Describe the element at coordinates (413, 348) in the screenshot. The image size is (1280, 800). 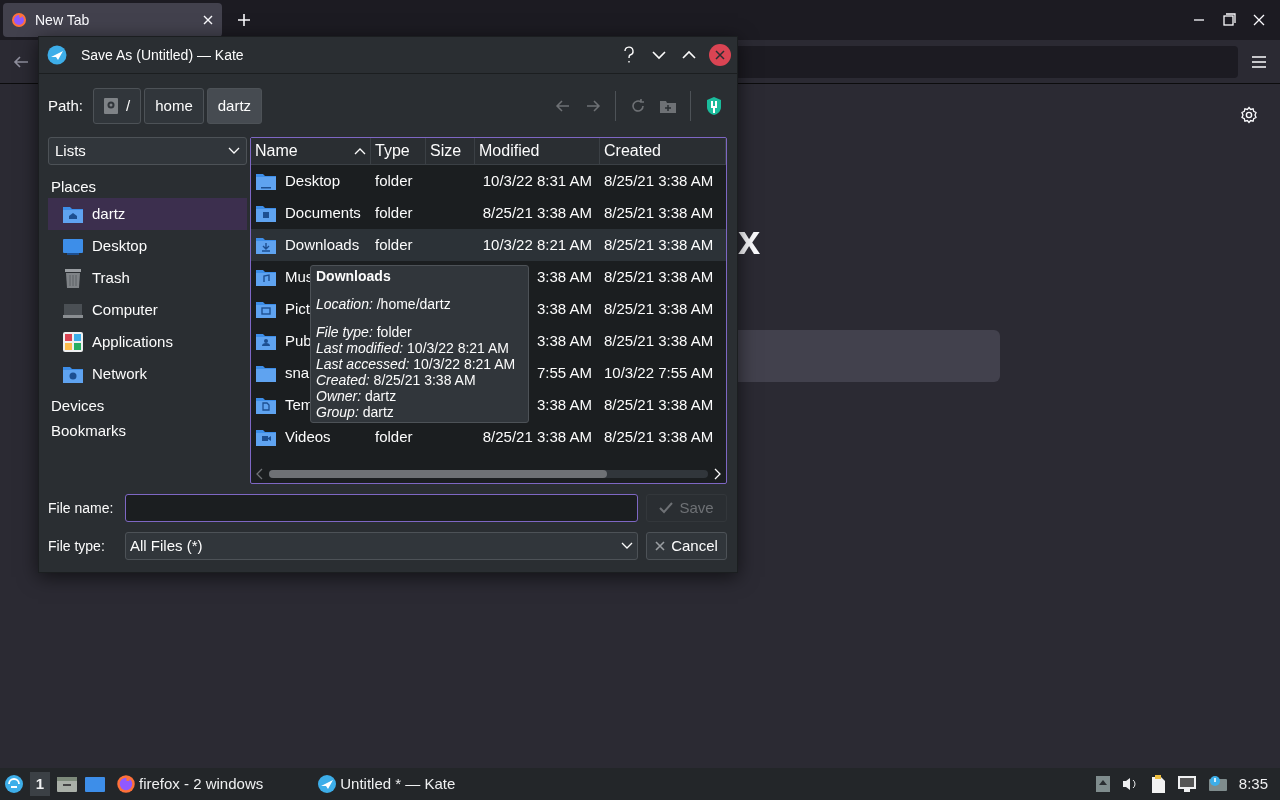
I see `tooltip-line: Last modified: 10/3/22 8:21 AM` at that location.